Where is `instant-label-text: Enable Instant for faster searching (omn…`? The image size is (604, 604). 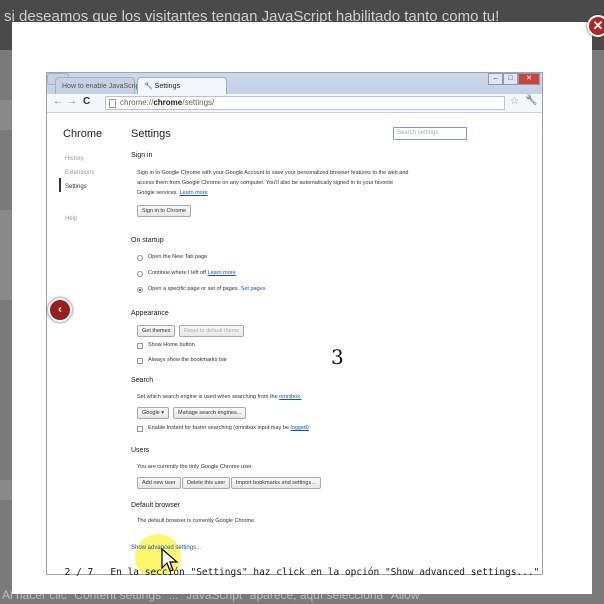
instant-label-text: Enable Instant for faster searching (omn… is located at coordinates (218, 428).